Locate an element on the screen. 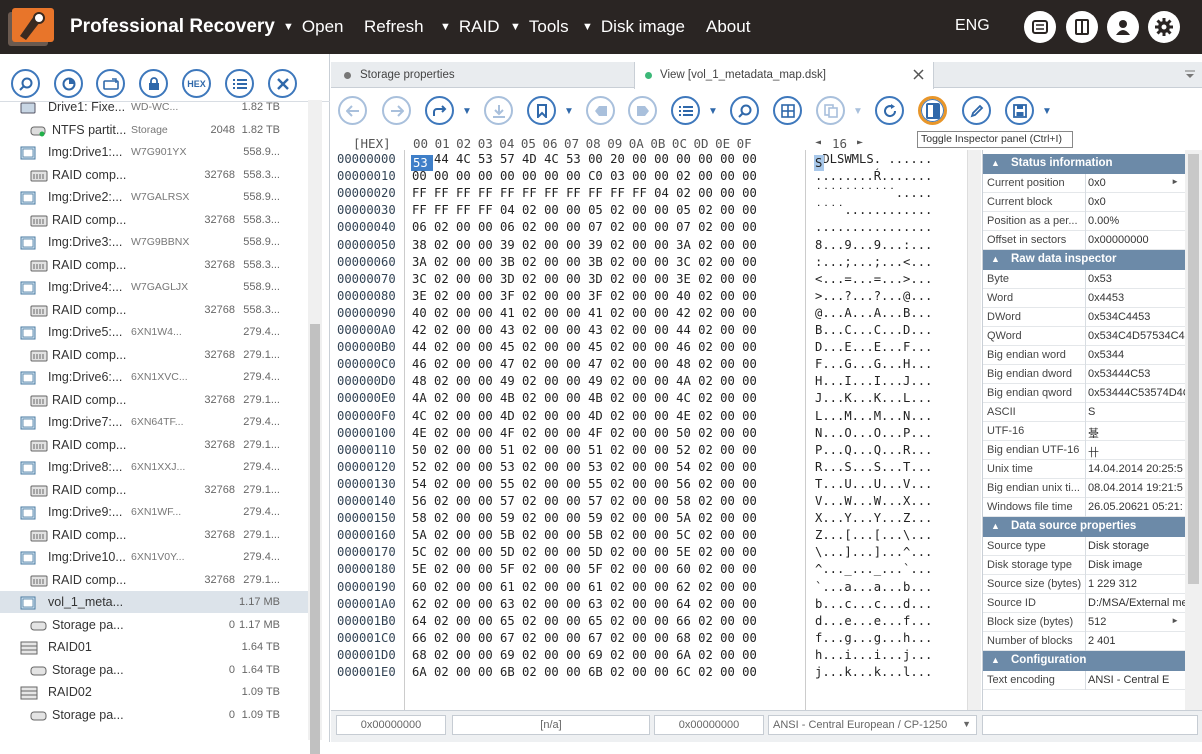 The height and width of the screenshot is (754, 1202). inspector-row: Big endian dword 0x53444C53 is located at coordinates (1084, 374).